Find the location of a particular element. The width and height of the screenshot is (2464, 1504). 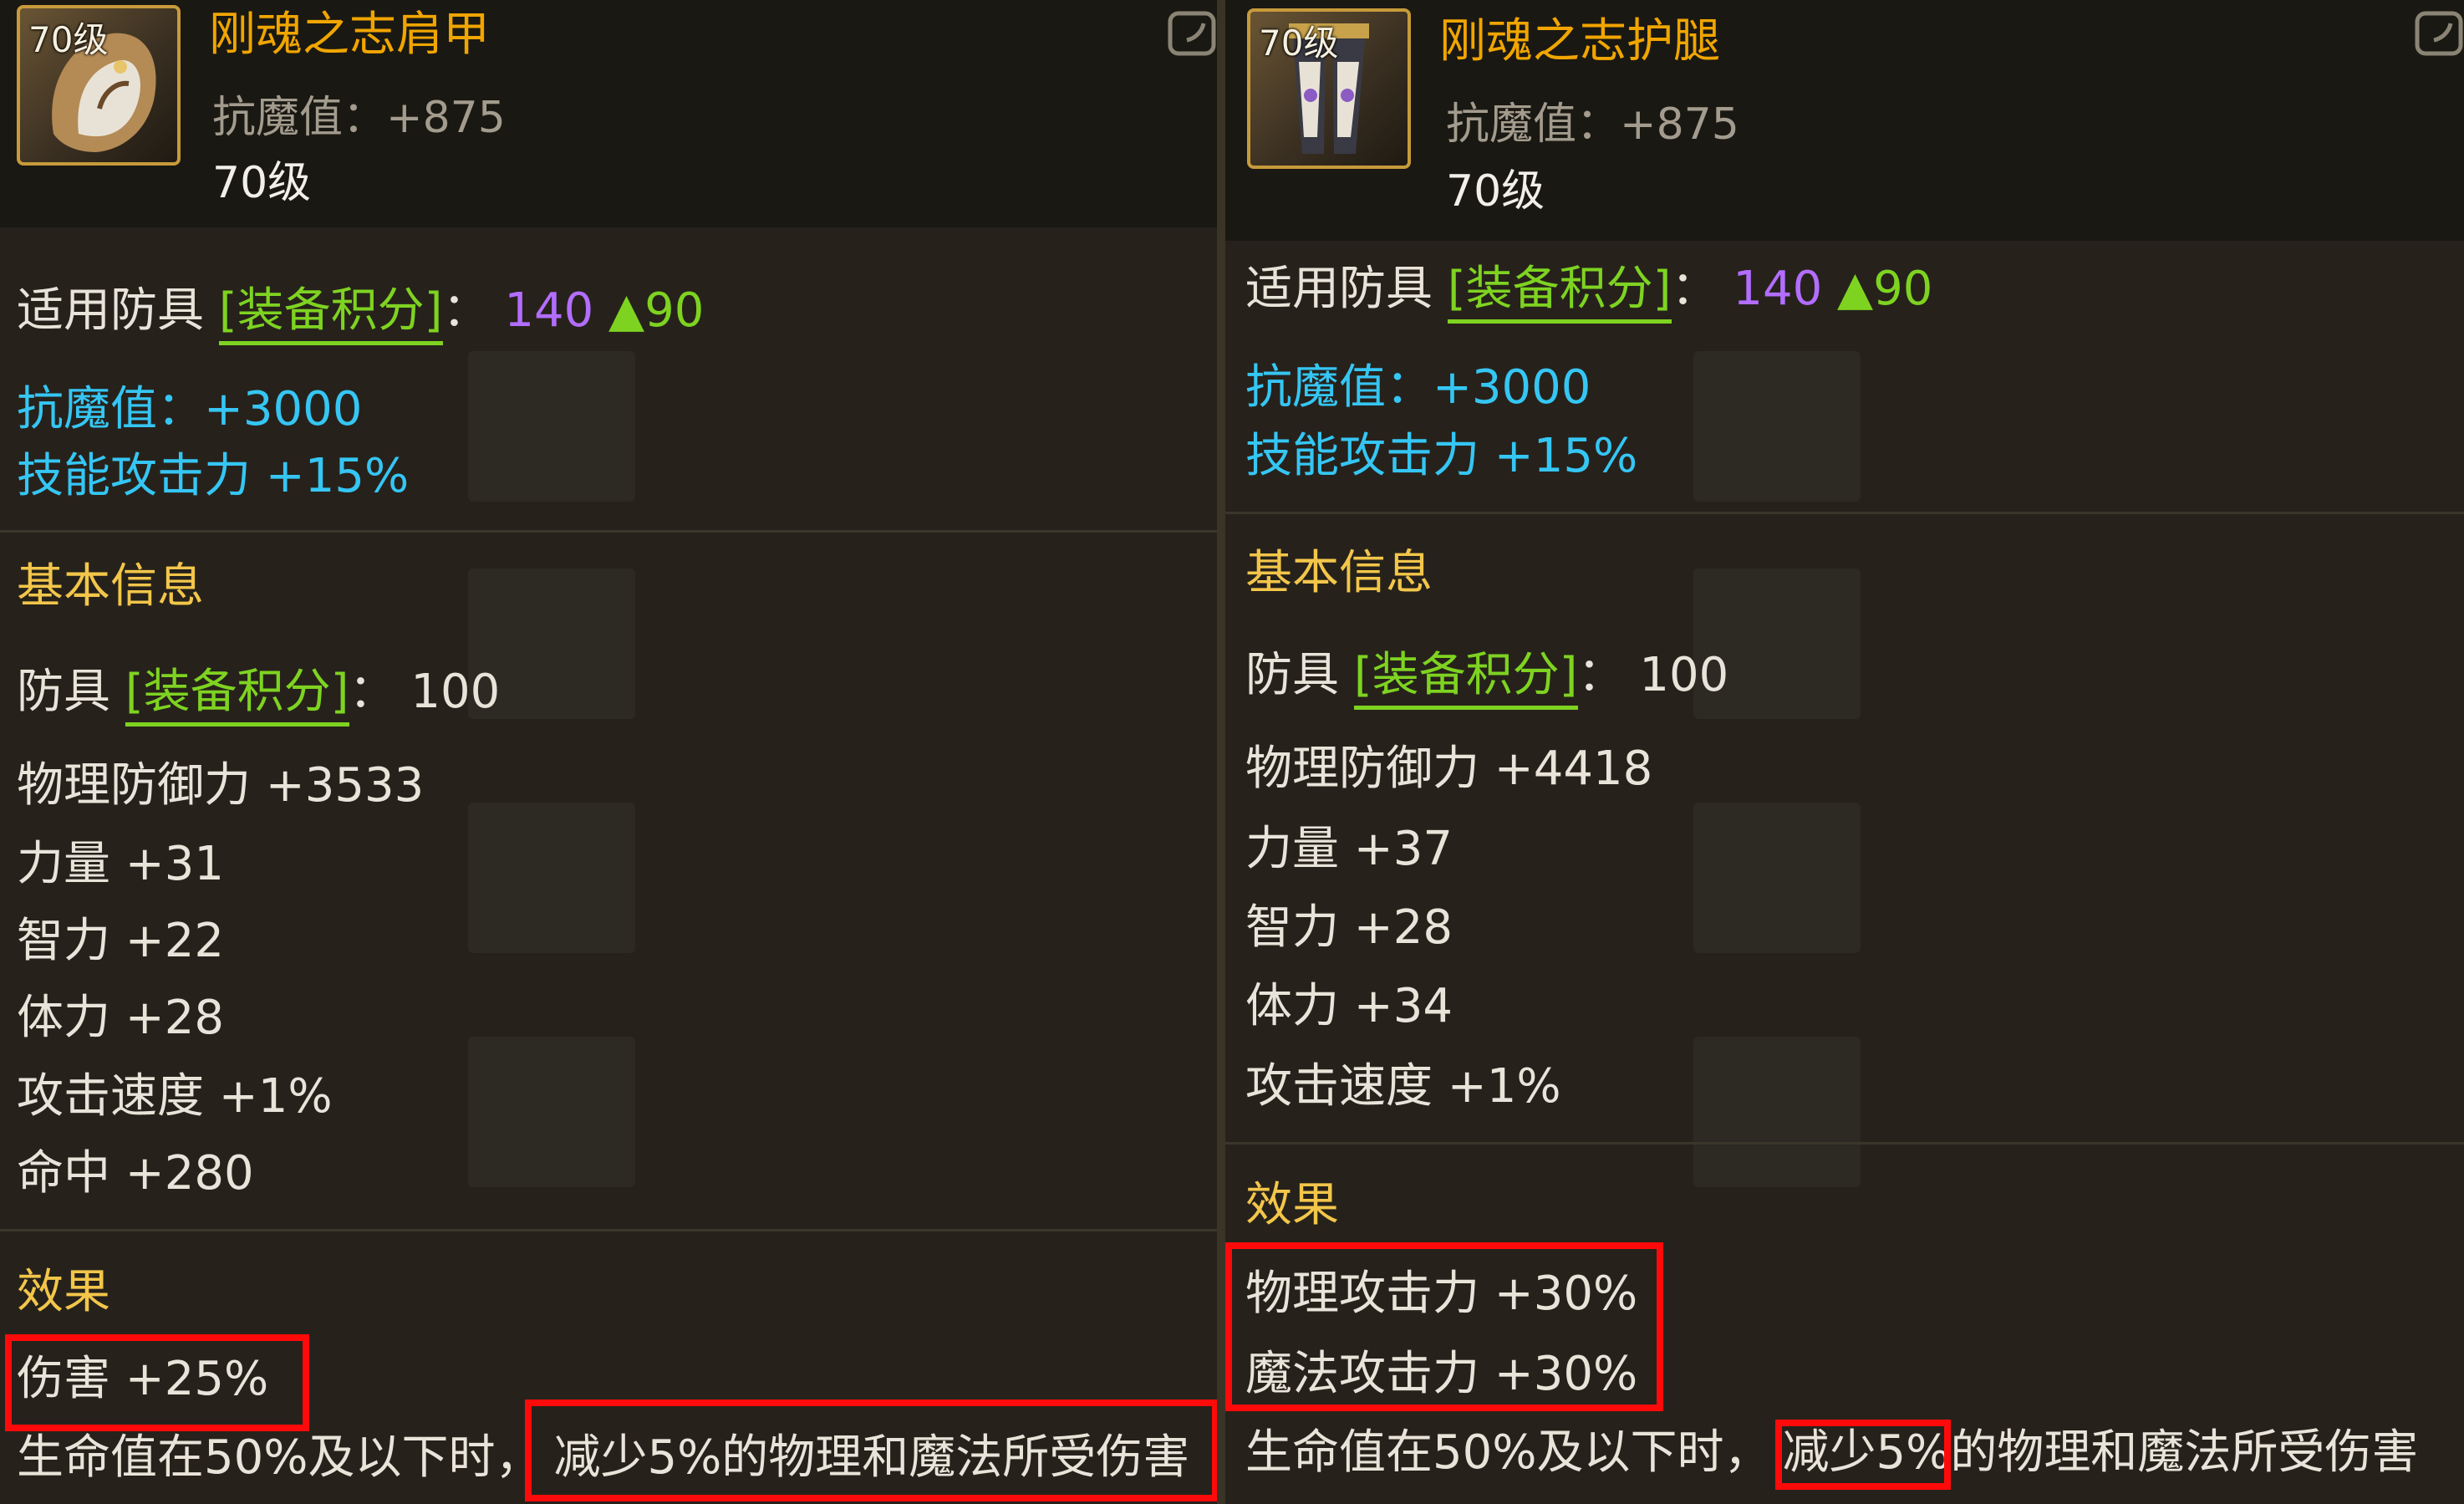

item-header: 70级 刚魂之志护腿 抗魔值：+875 70级 is located at coordinates (1844, 120).